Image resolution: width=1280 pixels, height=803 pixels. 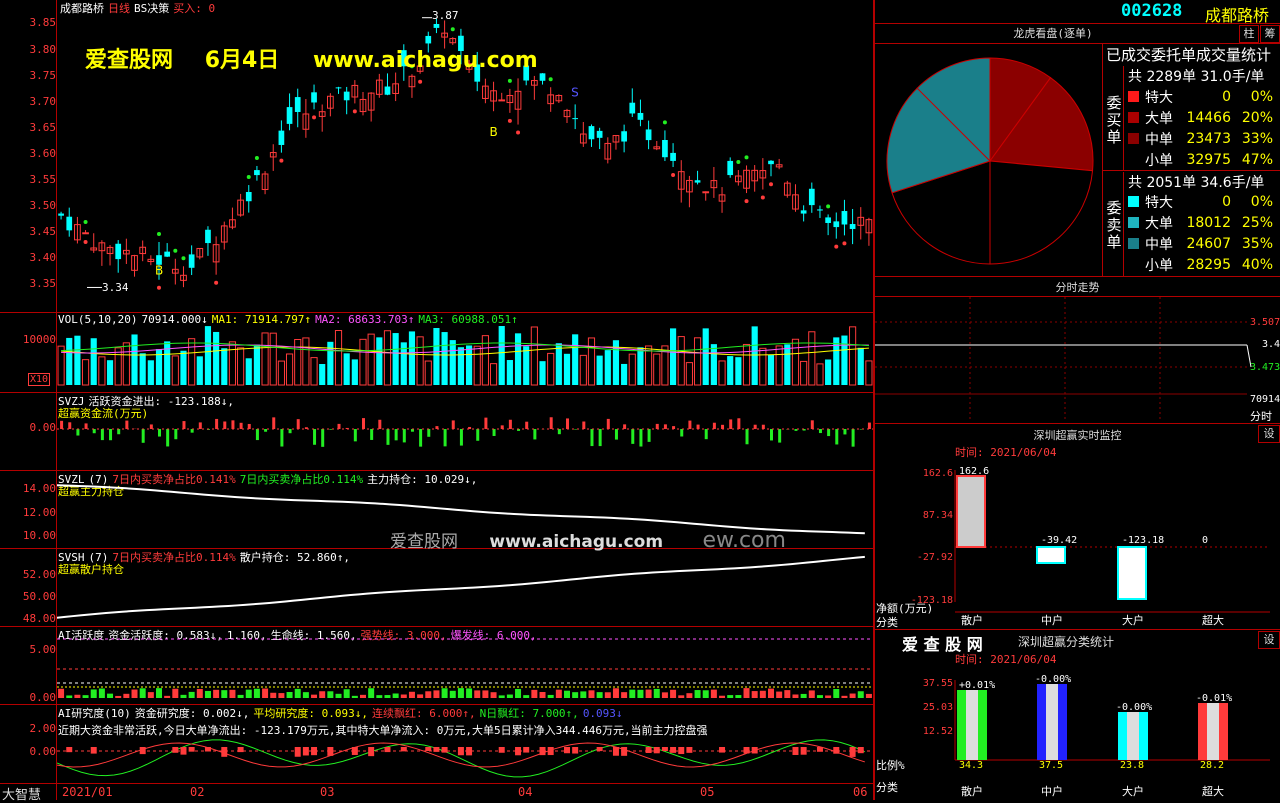 I want to click on buy-table: 特大00%大单1446620%中单2347333%小单3297547%, so click(x=1200, y=128).